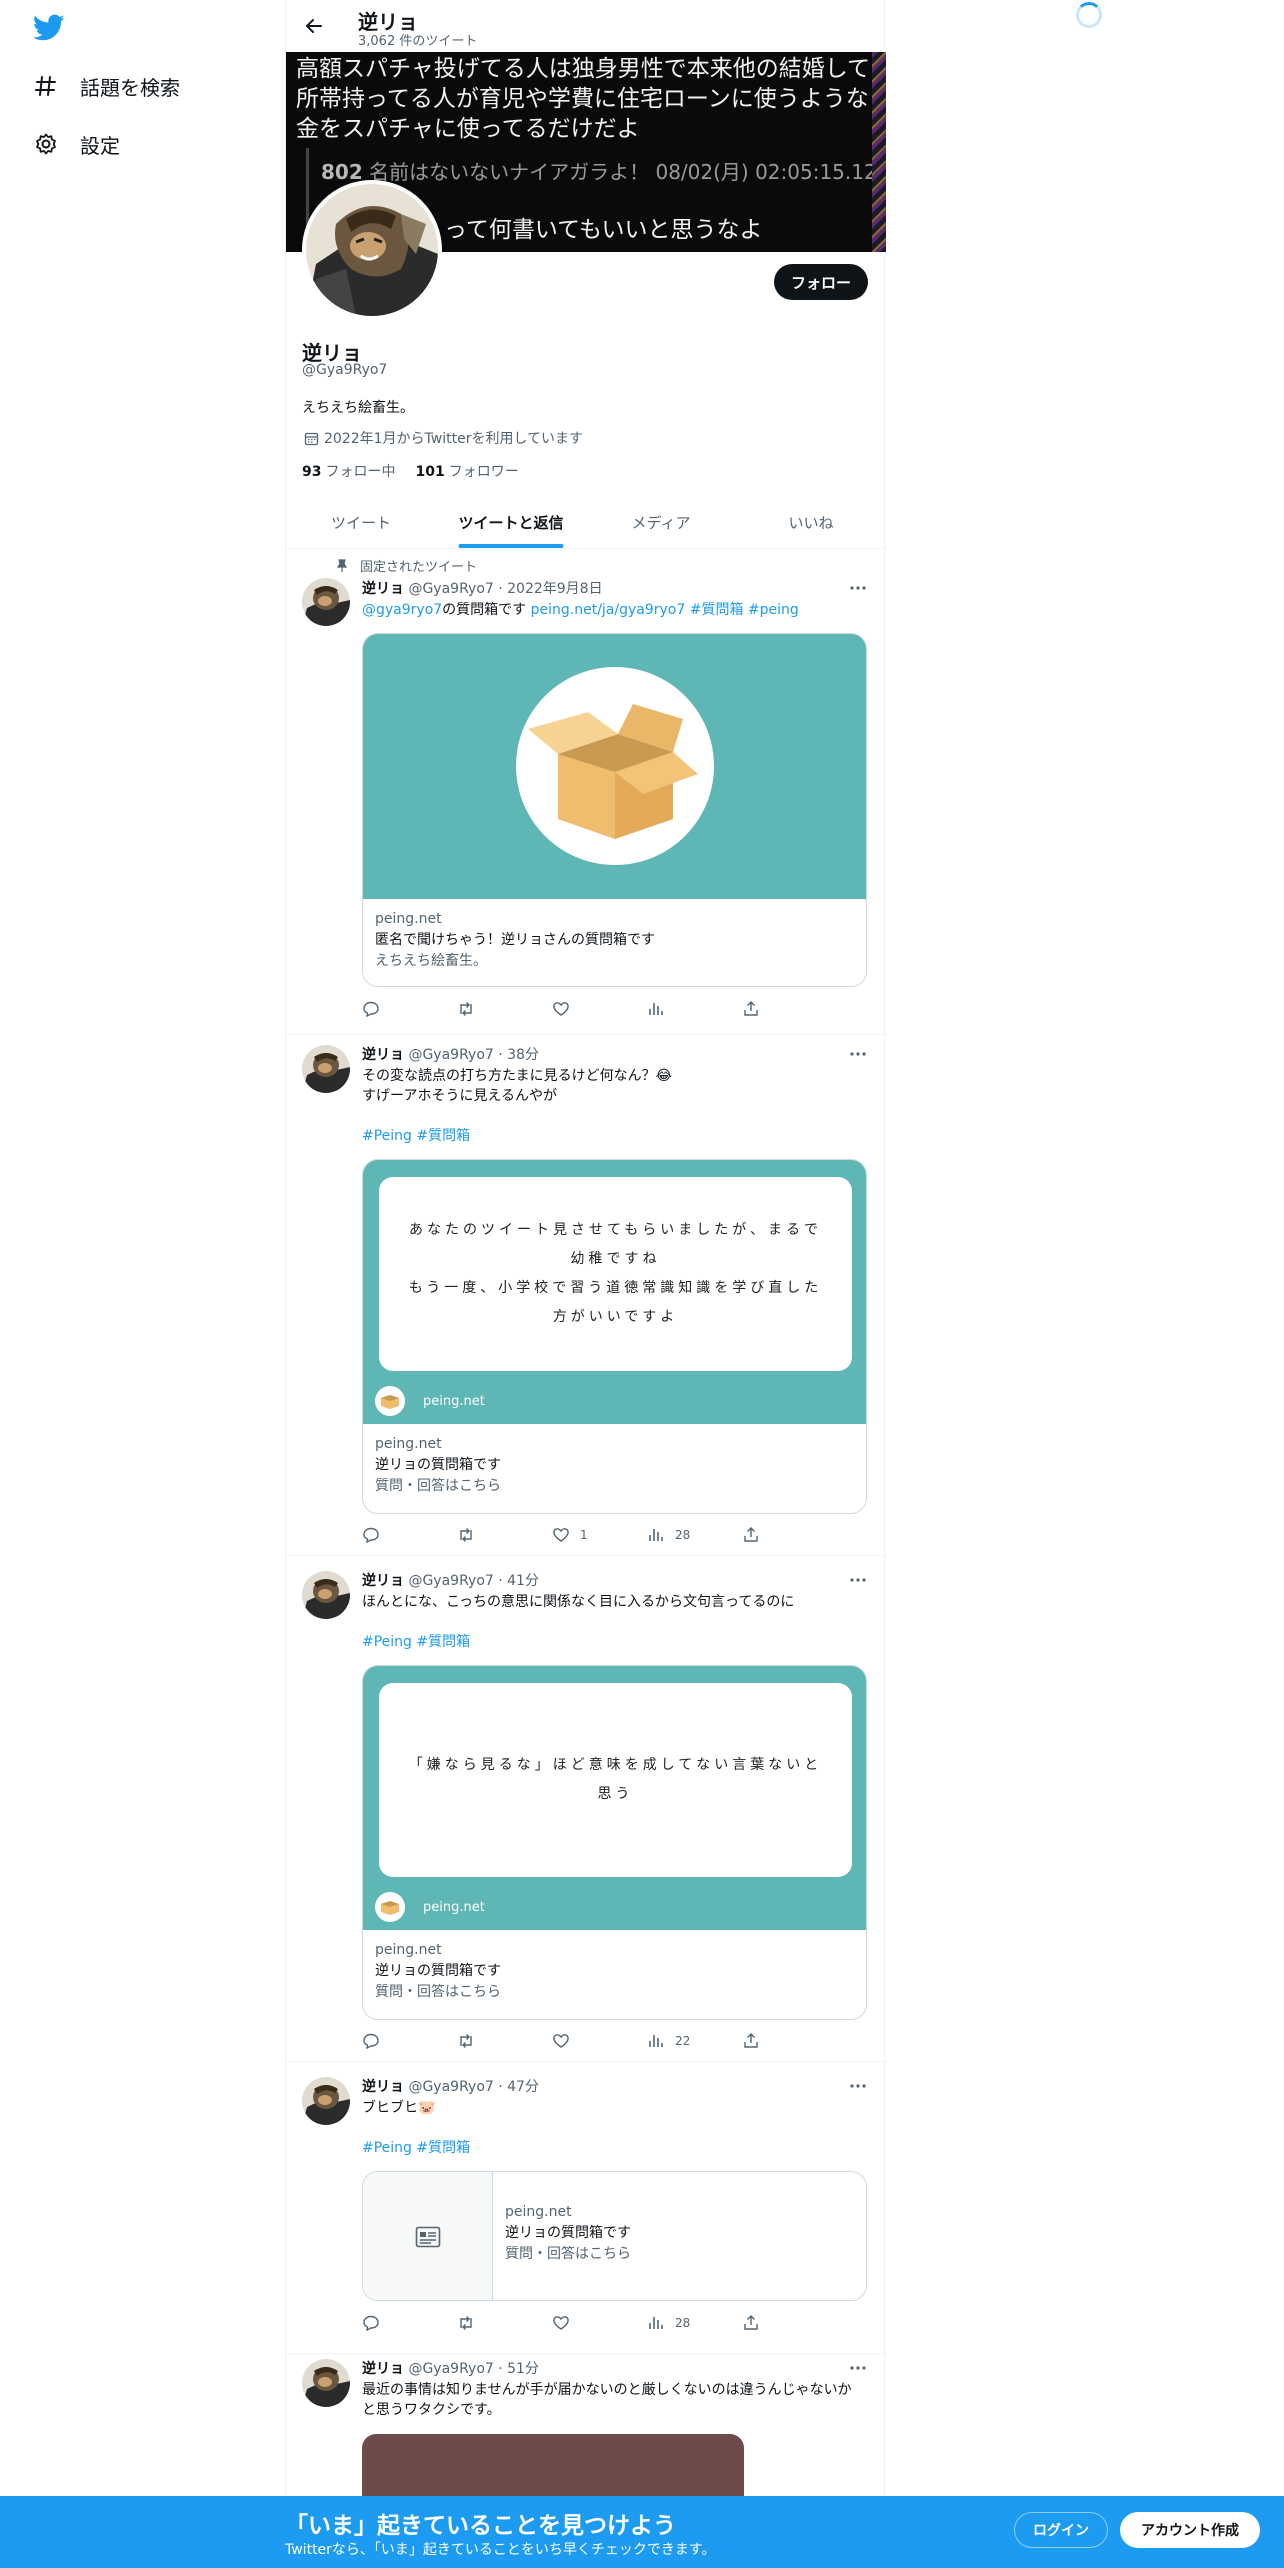 The height and width of the screenshot is (2568, 1284). Describe the element at coordinates (430, 472) in the screenshot. I see `followers-count: 101` at that location.